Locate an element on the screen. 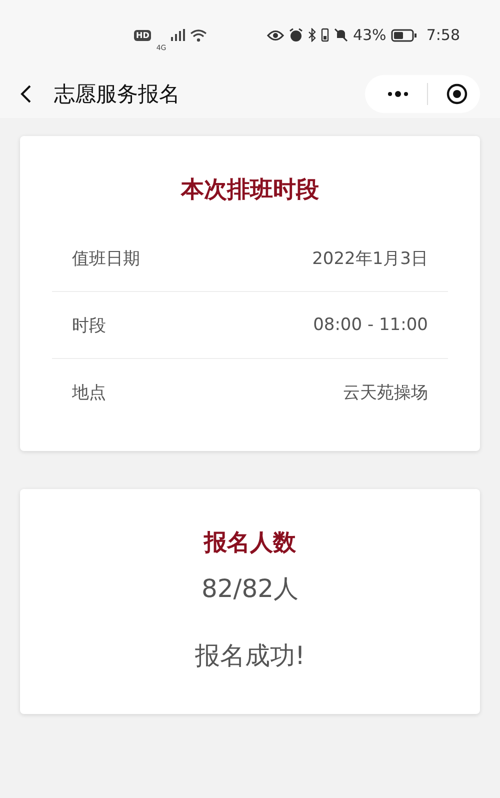 The width and height of the screenshot is (500, 798). close-mini-program-icon is located at coordinates (457, 94).